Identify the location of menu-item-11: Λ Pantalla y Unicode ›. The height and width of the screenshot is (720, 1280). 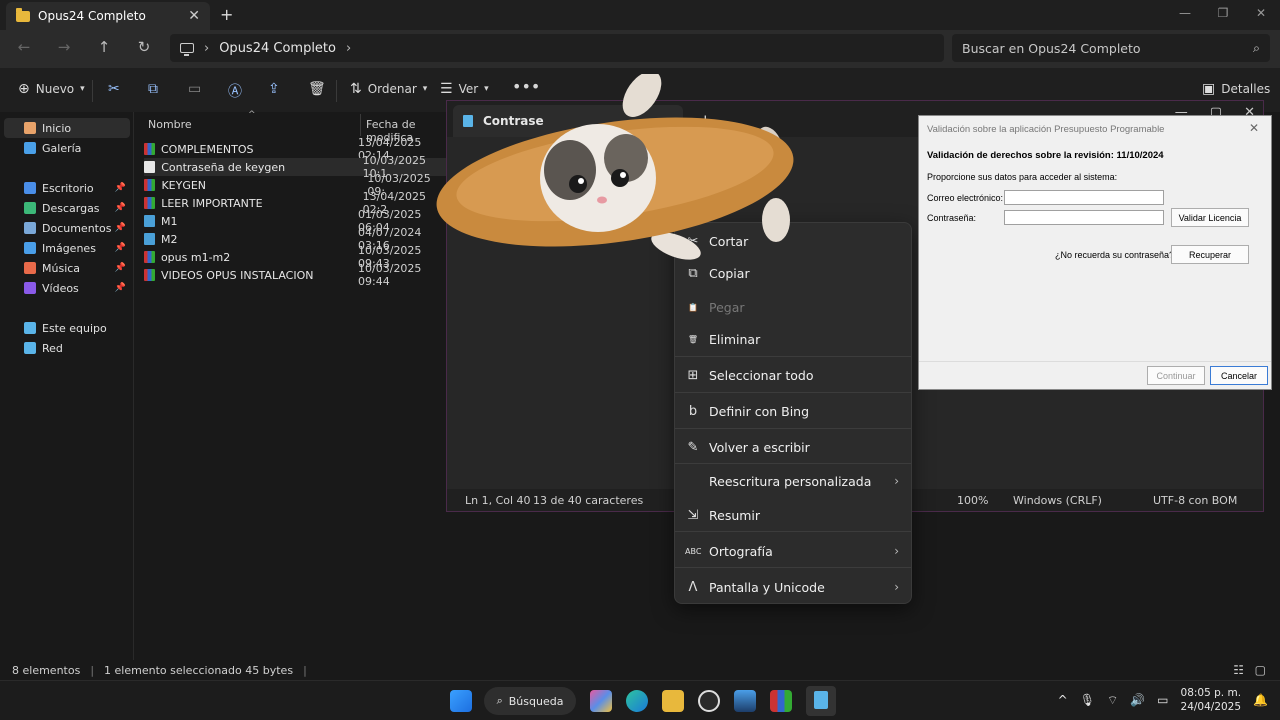
(793, 587).